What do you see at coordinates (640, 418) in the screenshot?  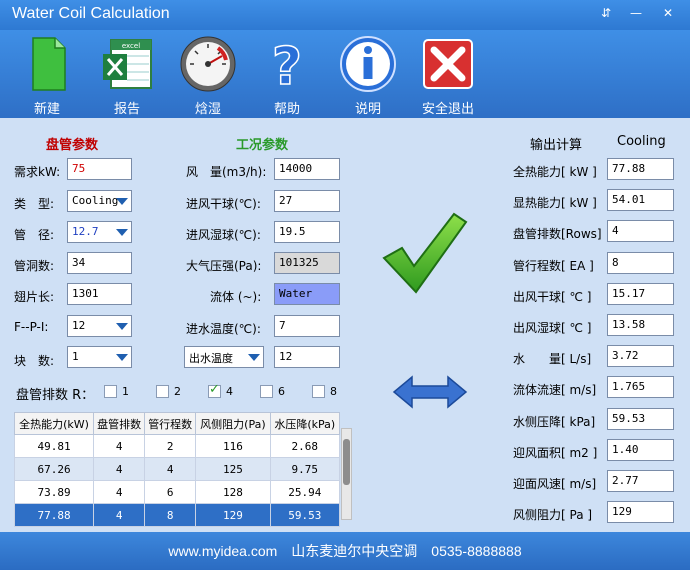 I see `output-value: 59.53` at bounding box center [640, 418].